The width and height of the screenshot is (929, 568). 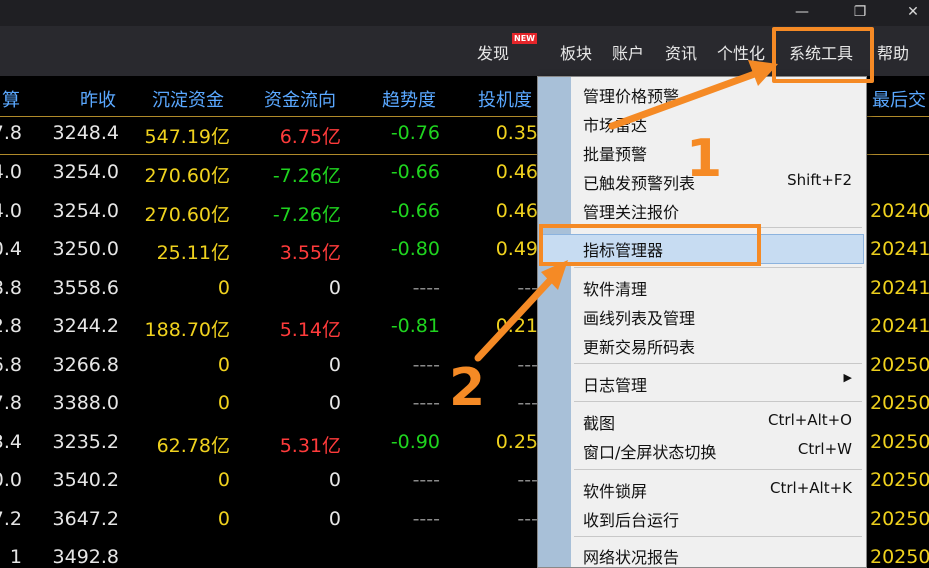 I want to click on arrow-2-shaft, so click(x=516, y=316).